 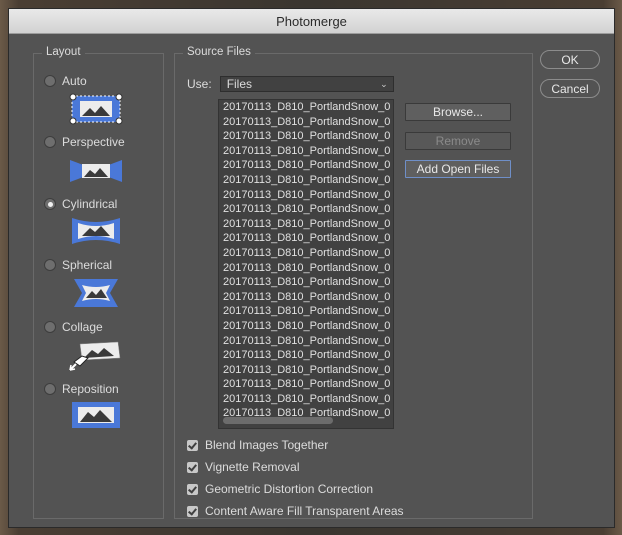 What do you see at coordinates (239, 84) in the screenshot?
I see `use-select-value: Files` at bounding box center [239, 84].